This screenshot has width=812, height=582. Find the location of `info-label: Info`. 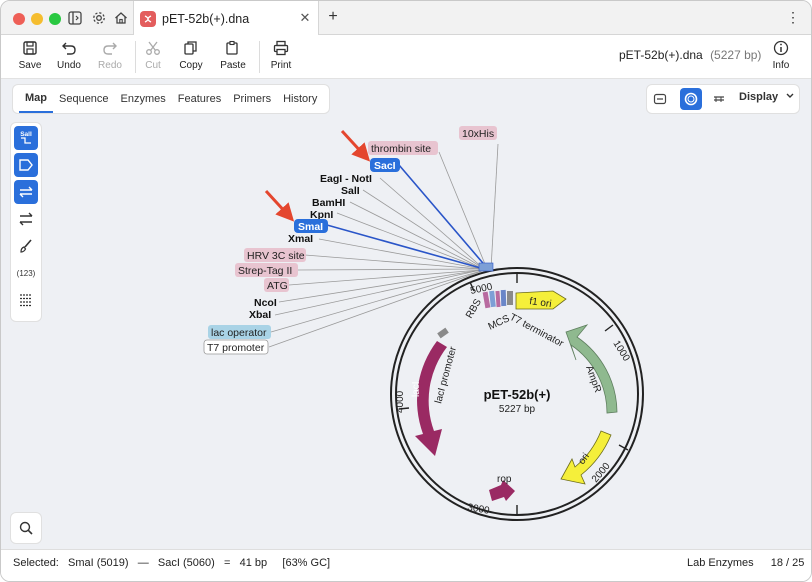

info-label: Info is located at coordinates (781, 65).